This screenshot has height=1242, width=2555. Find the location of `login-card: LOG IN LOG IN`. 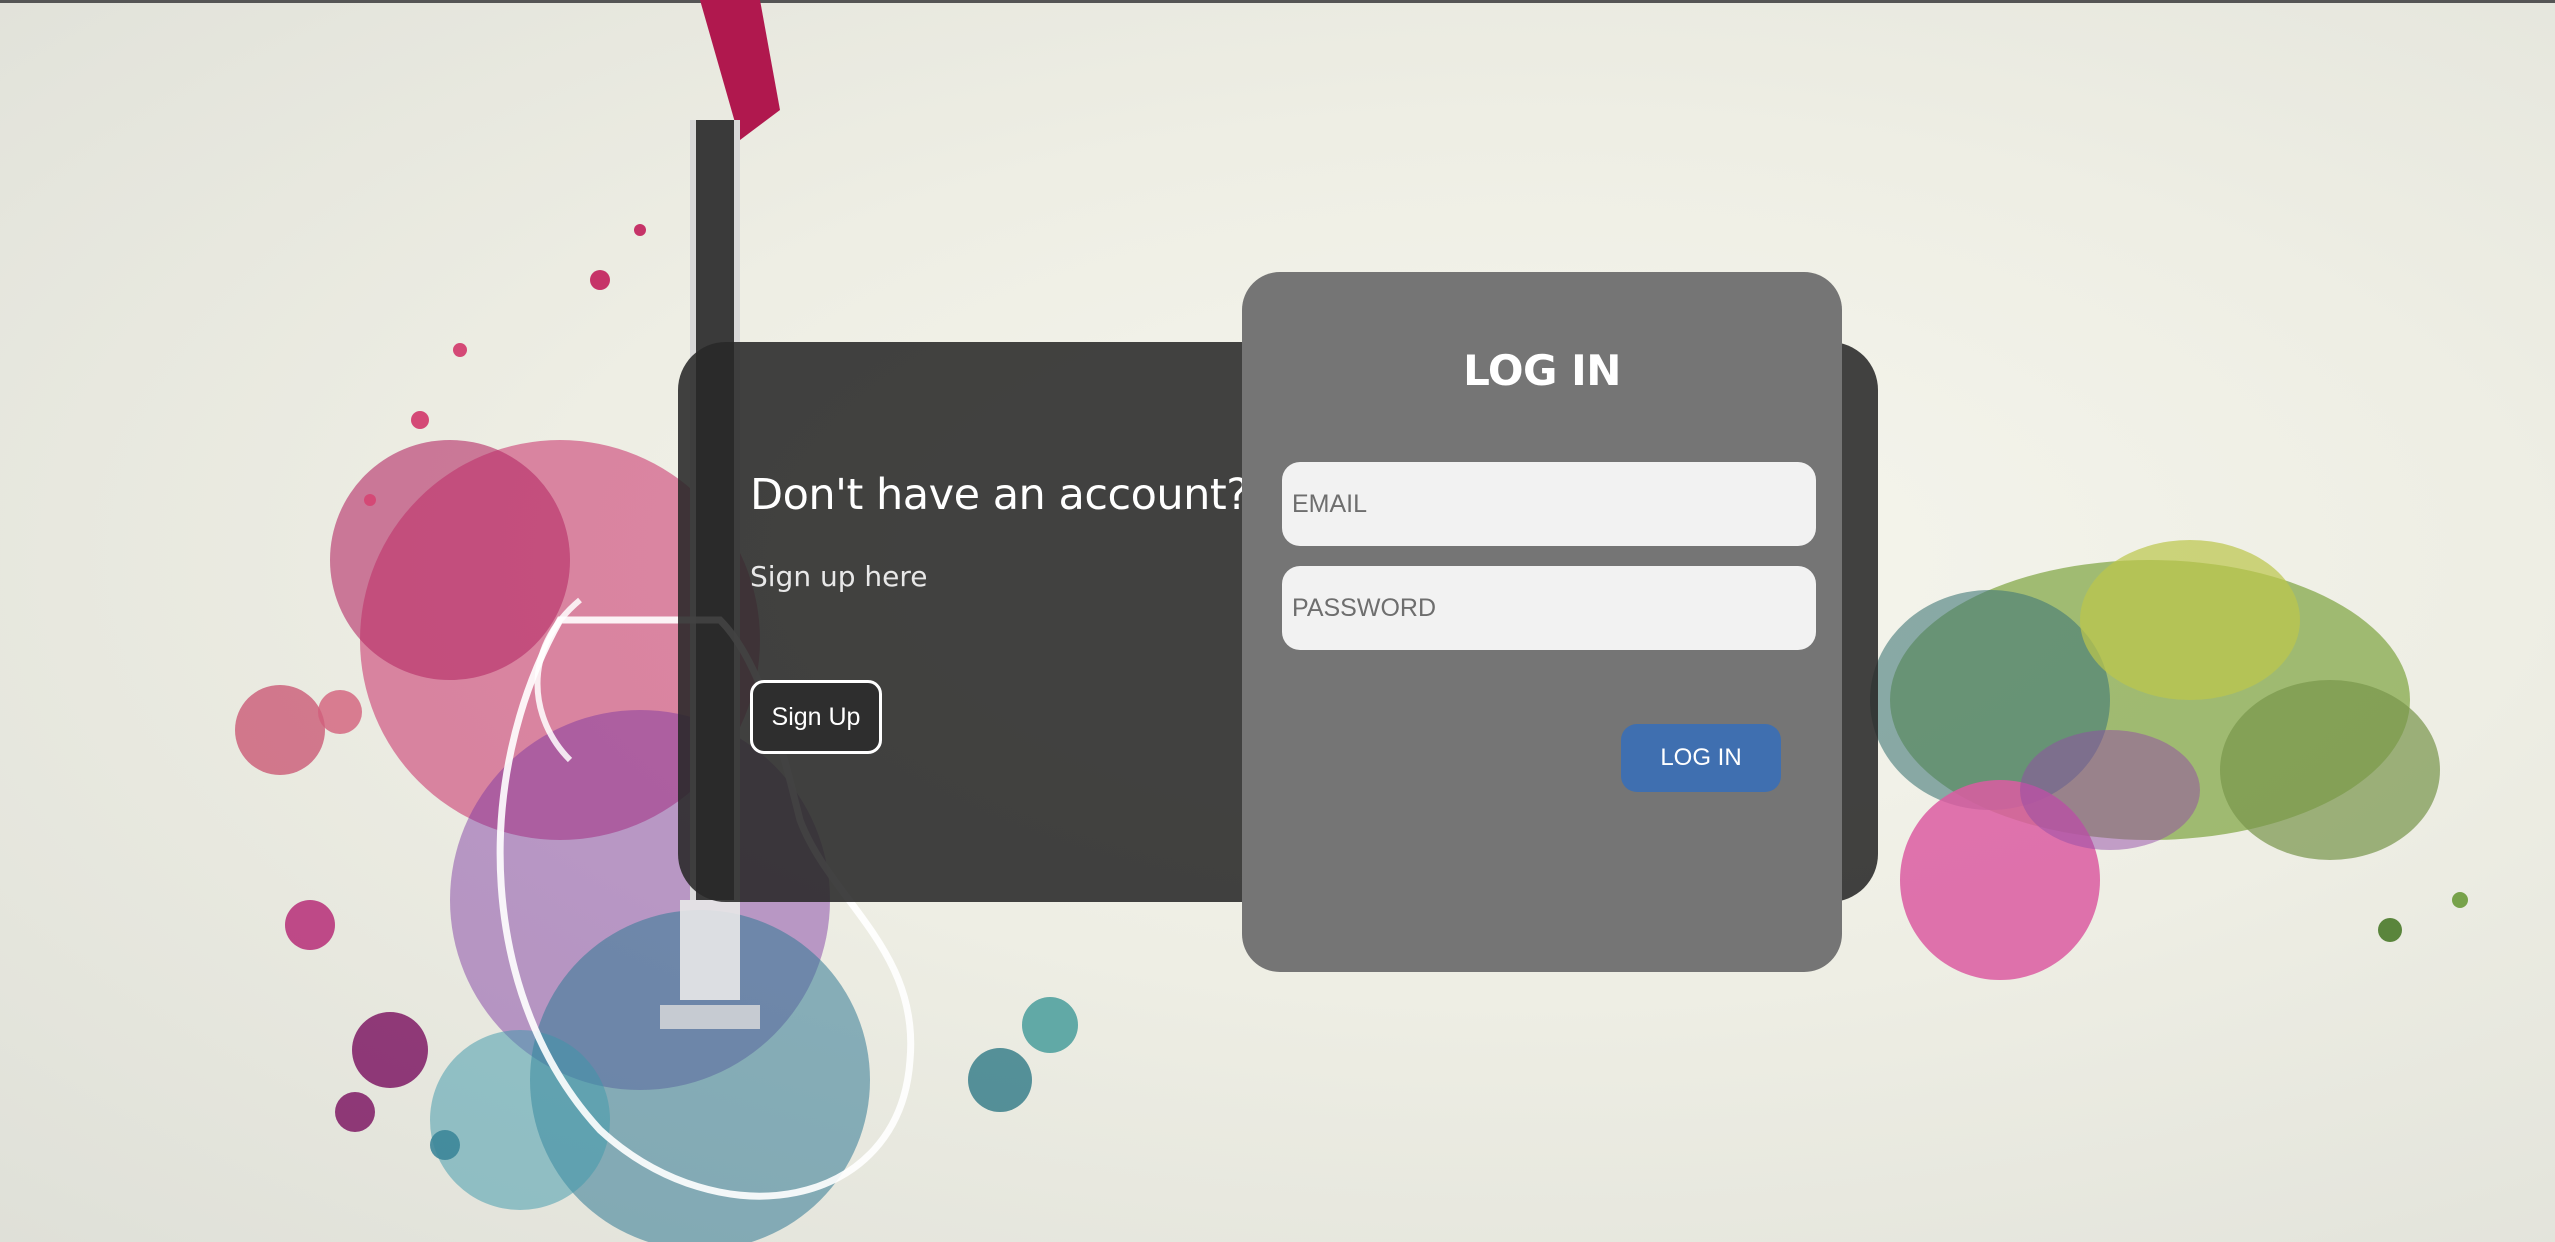

login-card: LOG IN LOG IN is located at coordinates (1542, 622).